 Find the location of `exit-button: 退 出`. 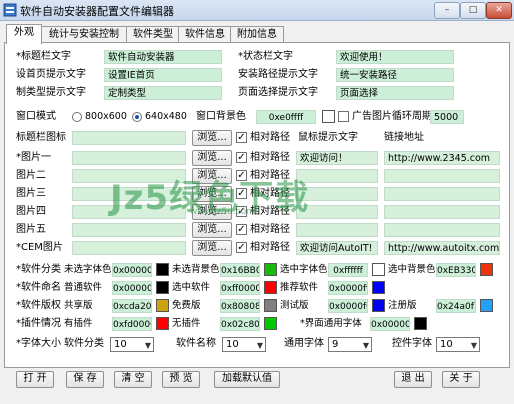

exit-button: 退 出 is located at coordinates (413, 379).